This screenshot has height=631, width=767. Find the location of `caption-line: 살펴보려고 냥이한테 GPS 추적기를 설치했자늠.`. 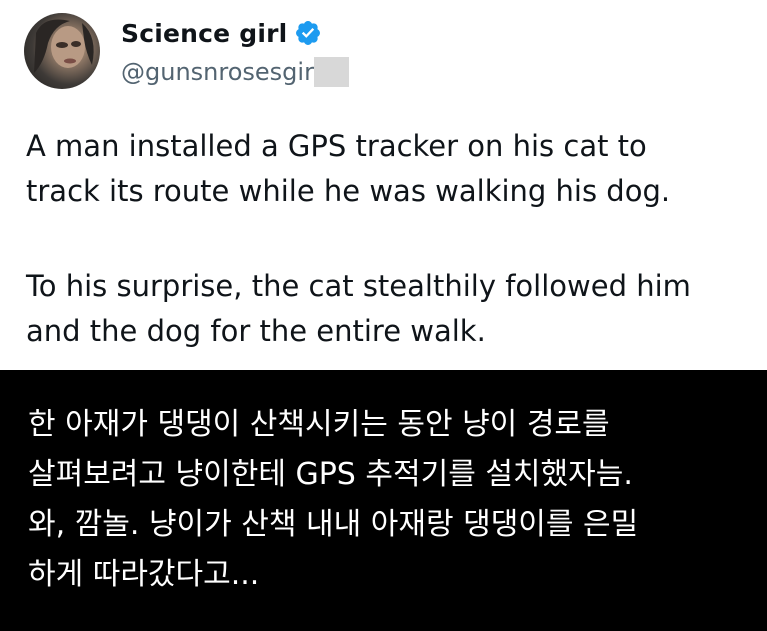

caption-line: 살펴보려고 냥이한테 GPS 추적기를 설치했자늠. is located at coordinates (330, 474).